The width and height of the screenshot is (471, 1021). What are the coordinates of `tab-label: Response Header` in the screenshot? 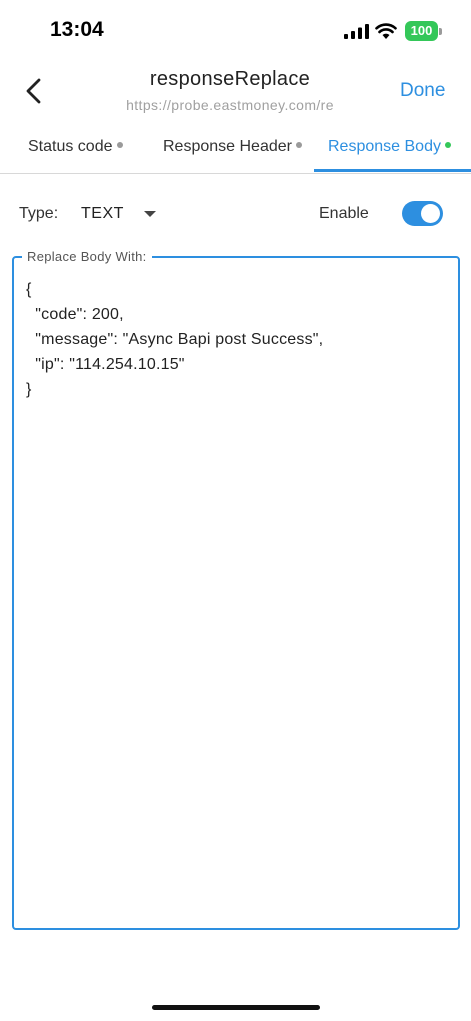 It's located at (227, 146).